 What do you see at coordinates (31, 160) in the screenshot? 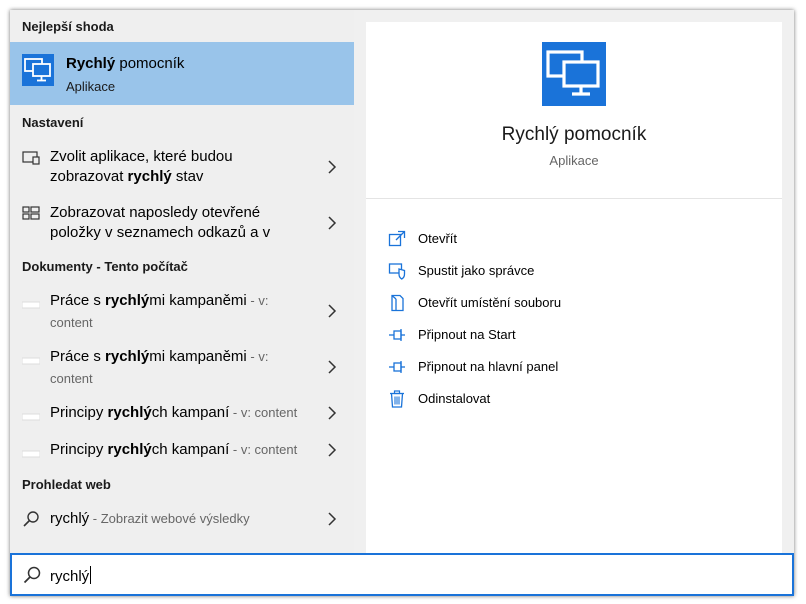
I see `settings-display-icon` at bounding box center [31, 160].